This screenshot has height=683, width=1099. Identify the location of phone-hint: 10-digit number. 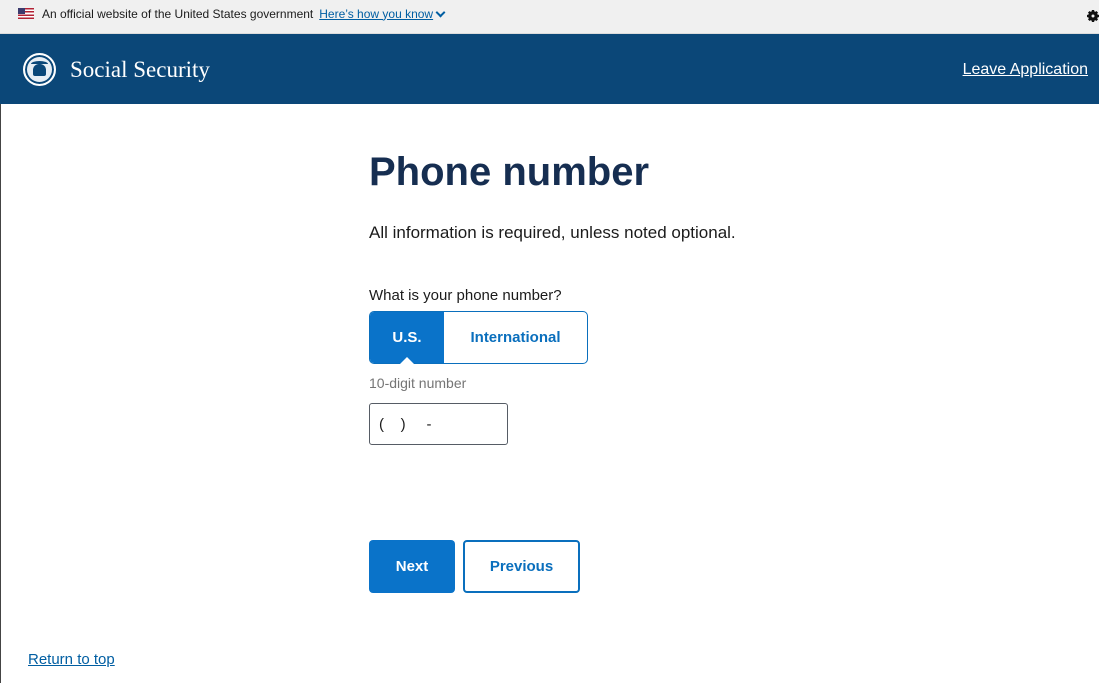
(418, 383).